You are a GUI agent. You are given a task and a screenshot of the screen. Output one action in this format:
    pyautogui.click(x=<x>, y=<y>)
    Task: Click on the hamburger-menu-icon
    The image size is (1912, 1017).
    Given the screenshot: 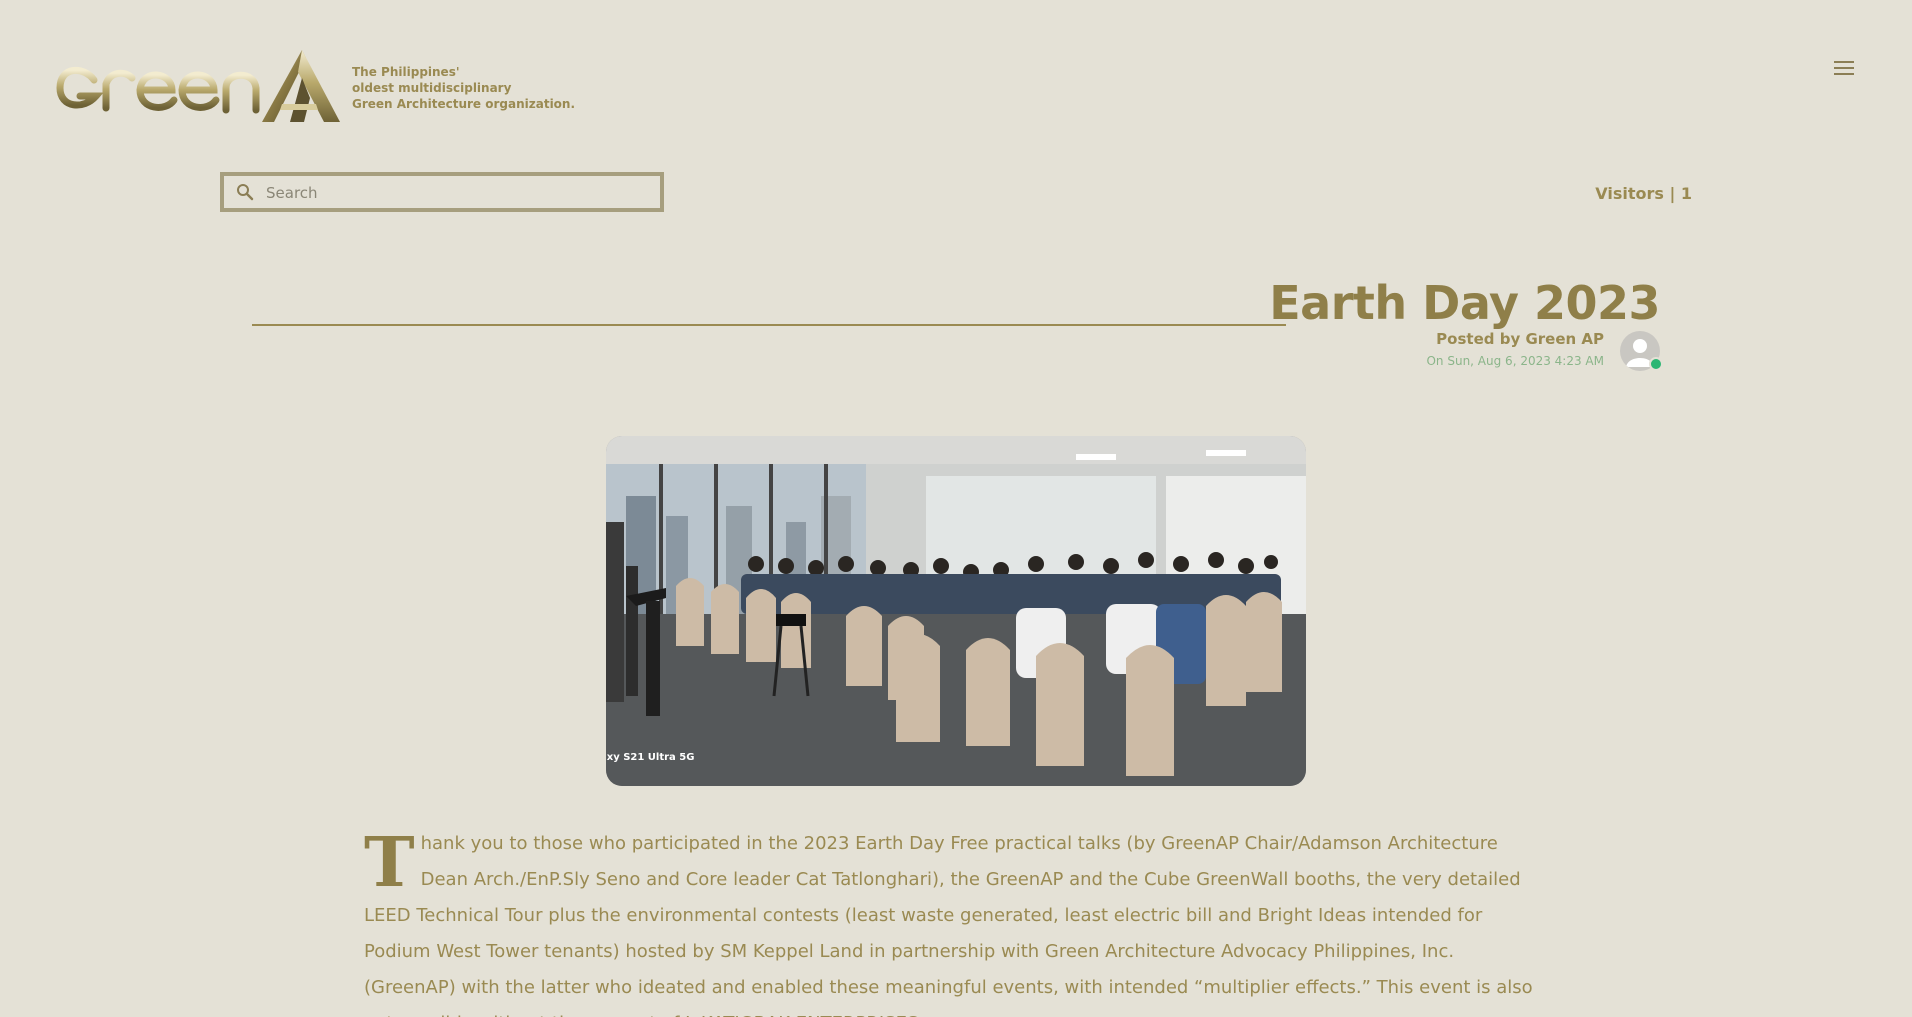 What is the action you would take?
    pyautogui.click(x=1844, y=68)
    